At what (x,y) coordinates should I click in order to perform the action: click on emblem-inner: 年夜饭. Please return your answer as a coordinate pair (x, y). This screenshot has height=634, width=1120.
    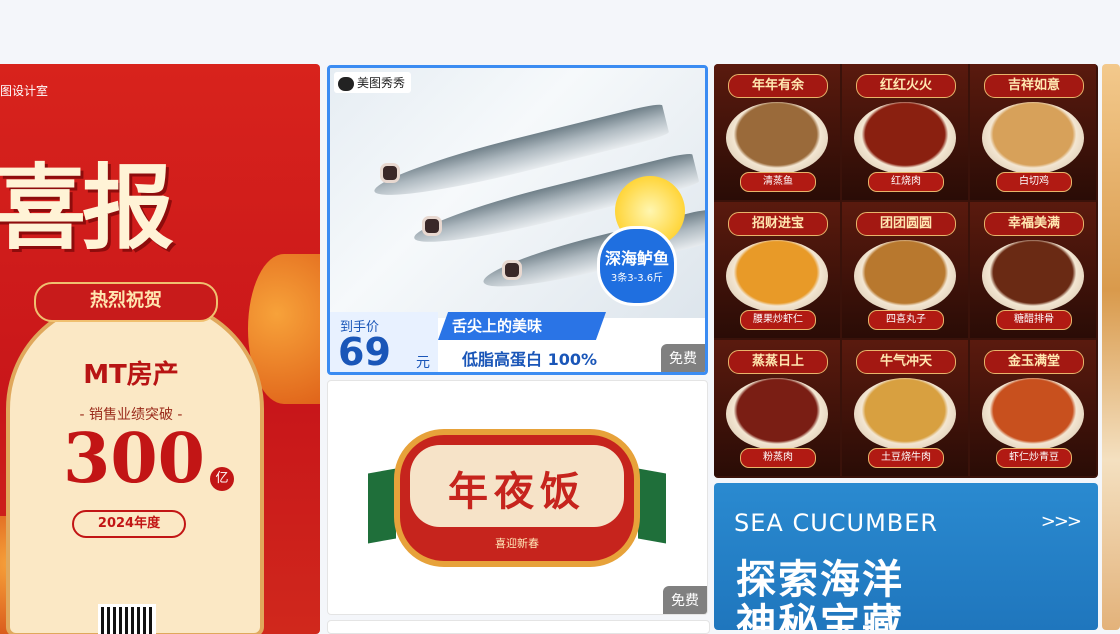
    Looking at the image, I should click on (517, 486).